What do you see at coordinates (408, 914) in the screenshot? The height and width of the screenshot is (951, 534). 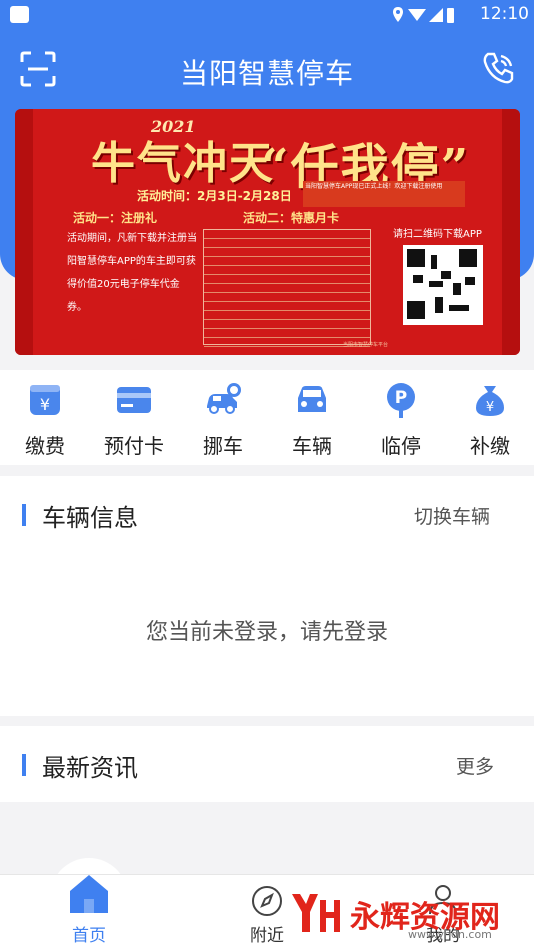 I see `watermark: 永辉资源网 www.yhdn.com` at bounding box center [408, 914].